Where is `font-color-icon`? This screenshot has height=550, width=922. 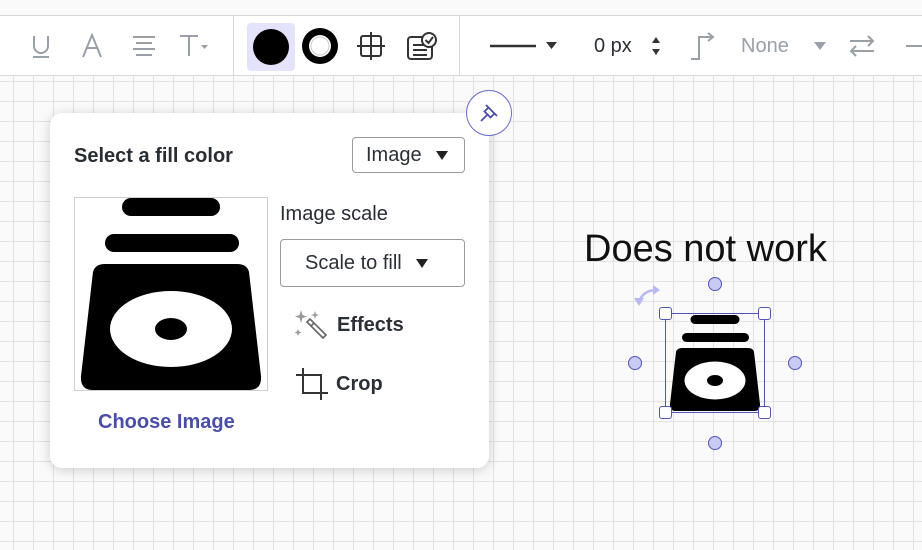 font-color-icon is located at coordinates (92, 46).